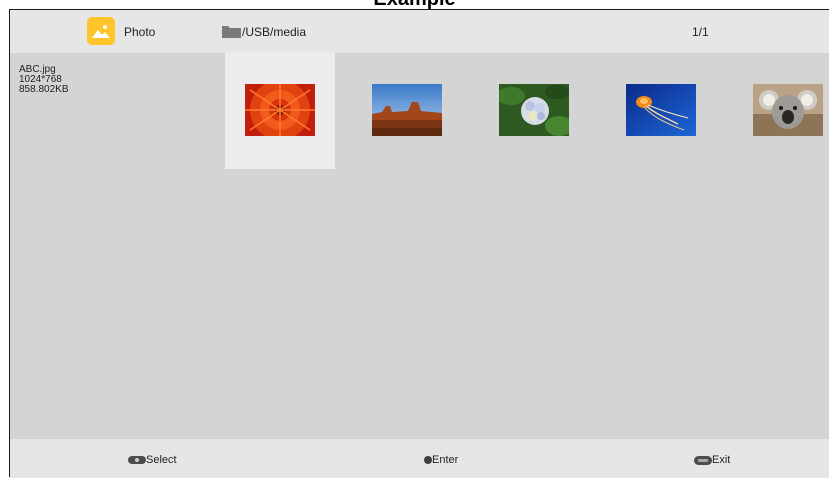 This screenshot has width=829, height=478. What do you see at coordinates (700, 32) in the screenshot?
I see `page-indicator: 1/1` at bounding box center [700, 32].